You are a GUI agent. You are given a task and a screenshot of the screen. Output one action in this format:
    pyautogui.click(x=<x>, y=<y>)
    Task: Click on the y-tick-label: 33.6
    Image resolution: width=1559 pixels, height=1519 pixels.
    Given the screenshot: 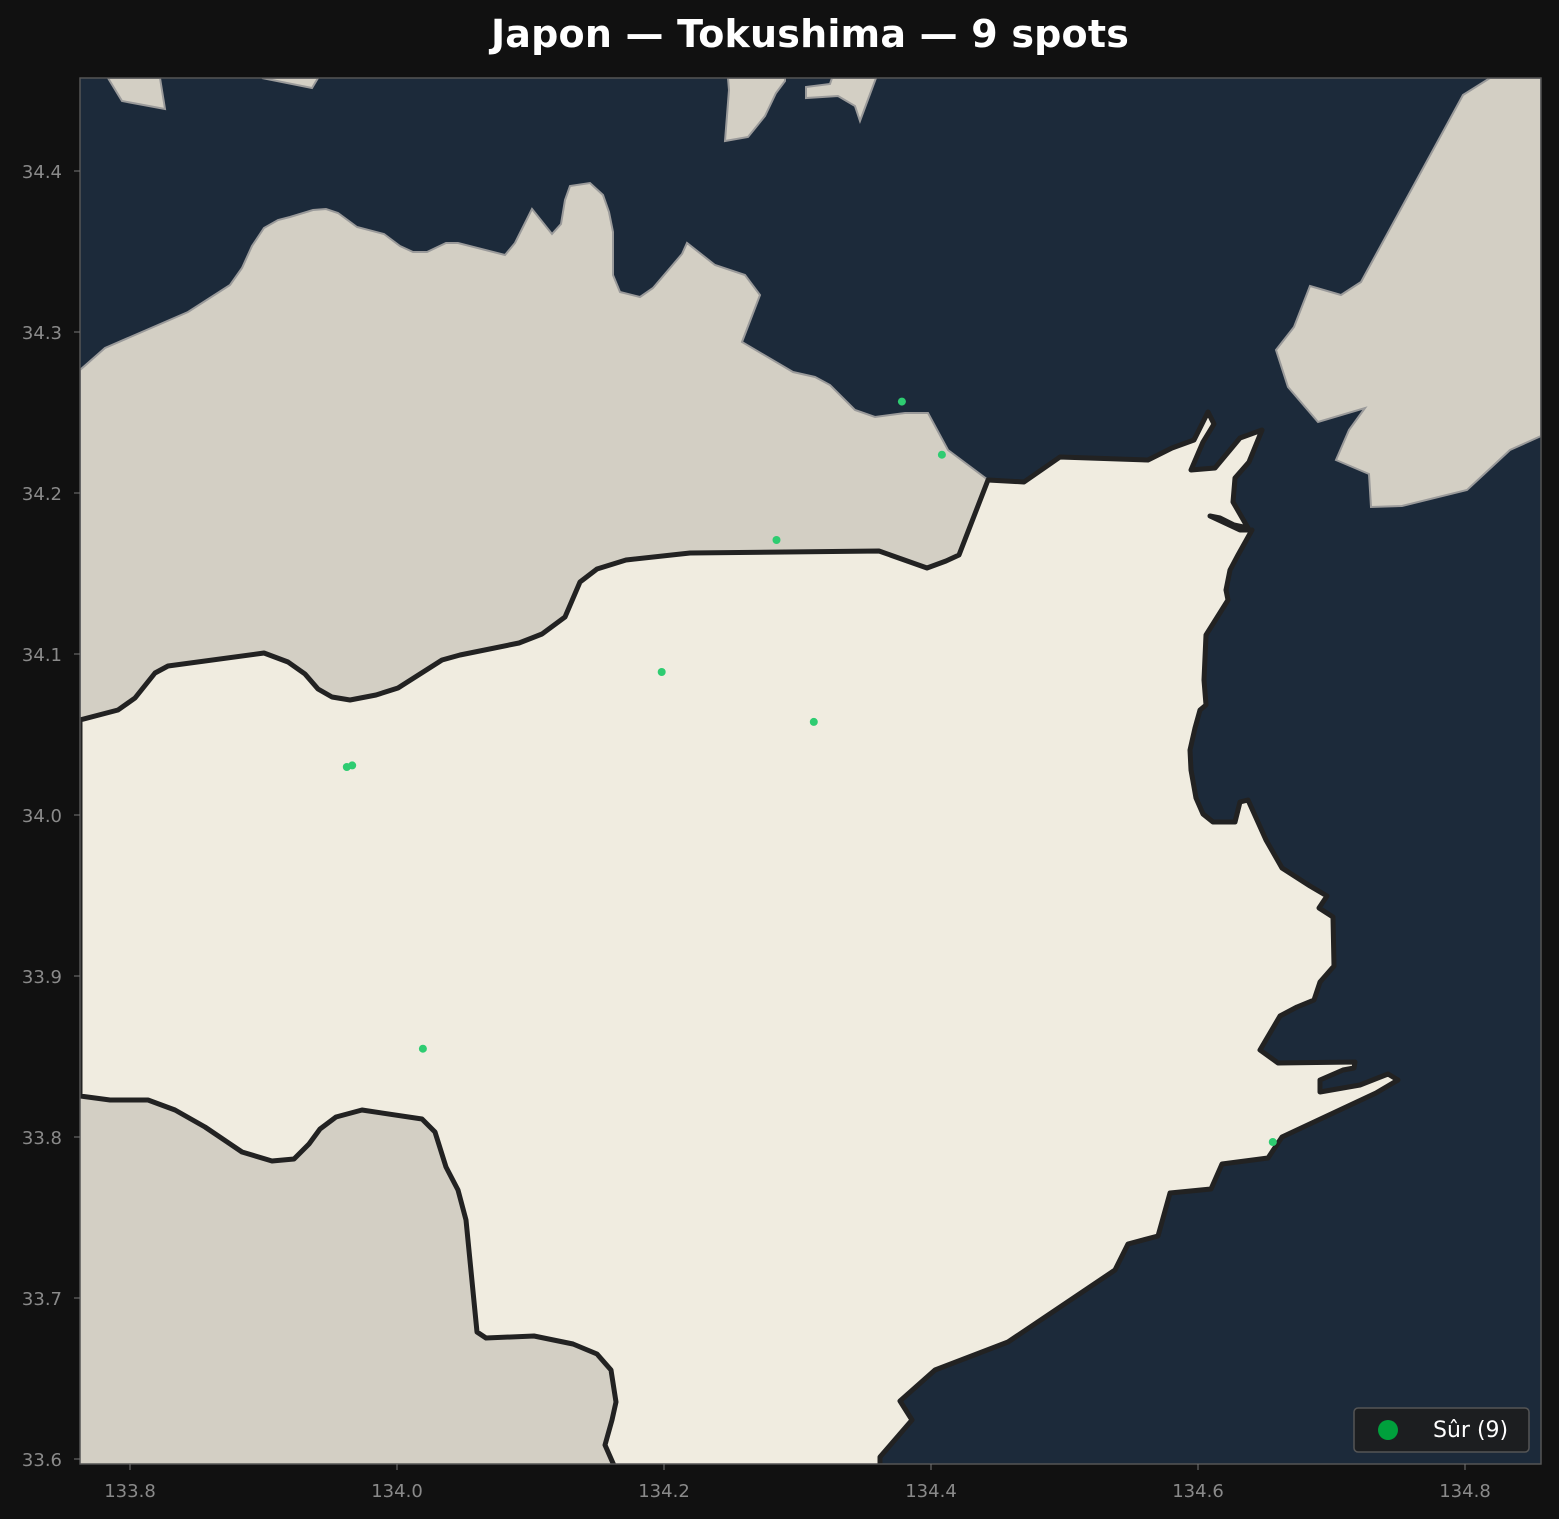 What is the action you would take?
    pyautogui.click(x=42, y=1460)
    